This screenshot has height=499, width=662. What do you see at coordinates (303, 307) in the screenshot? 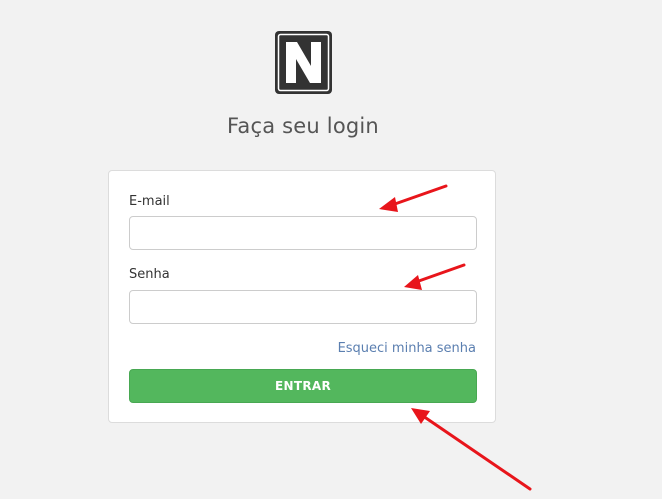
I see `password-field` at bounding box center [303, 307].